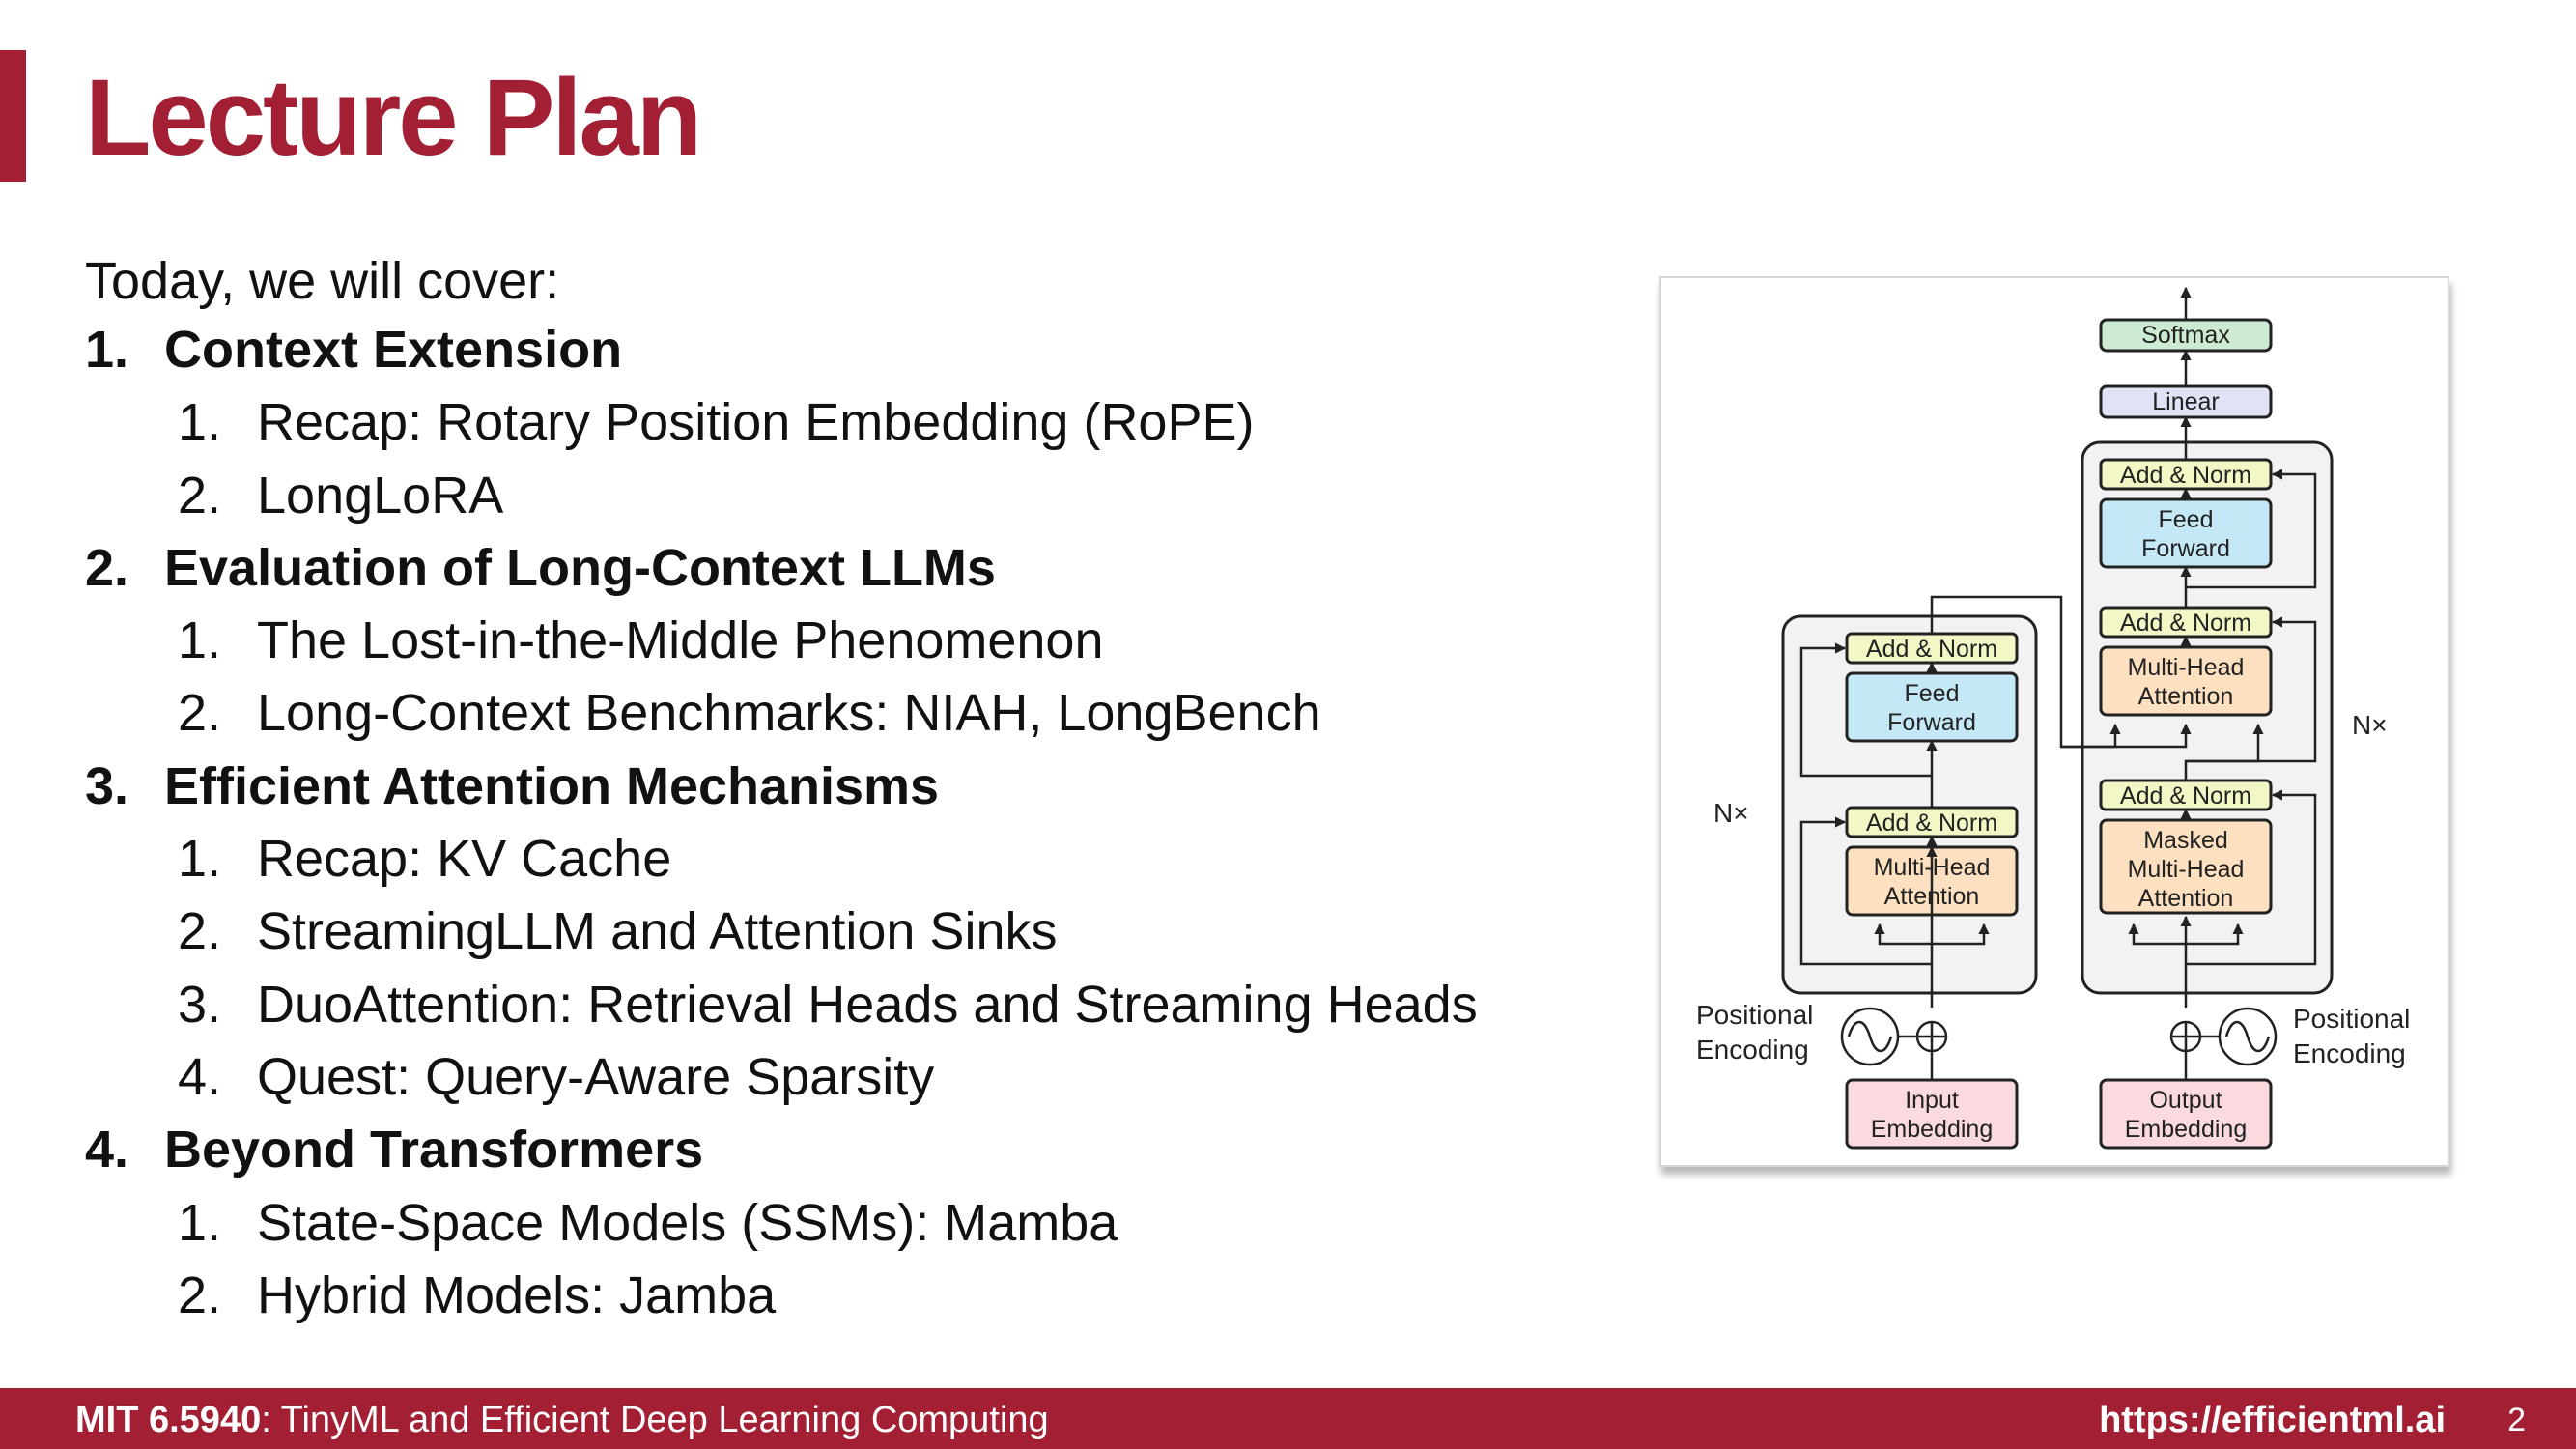 The height and width of the screenshot is (1449, 2576). What do you see at coordinates (107, 567) in the screenshot?
I see `section-number: 2.` at bounding box center [107, 567].